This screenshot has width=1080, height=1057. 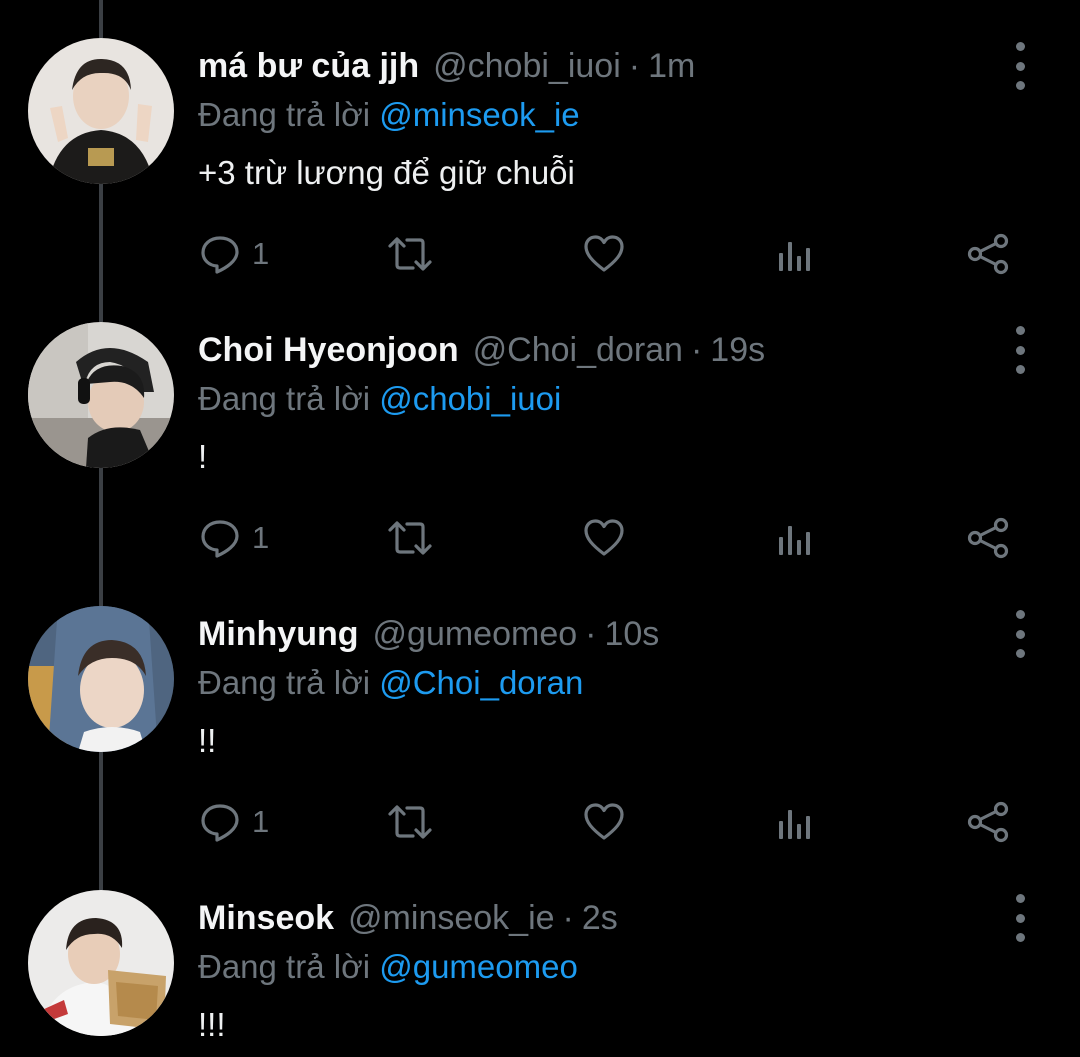 I want to click on reply-mention: @minseok_ie, so click(x=479, y=114).